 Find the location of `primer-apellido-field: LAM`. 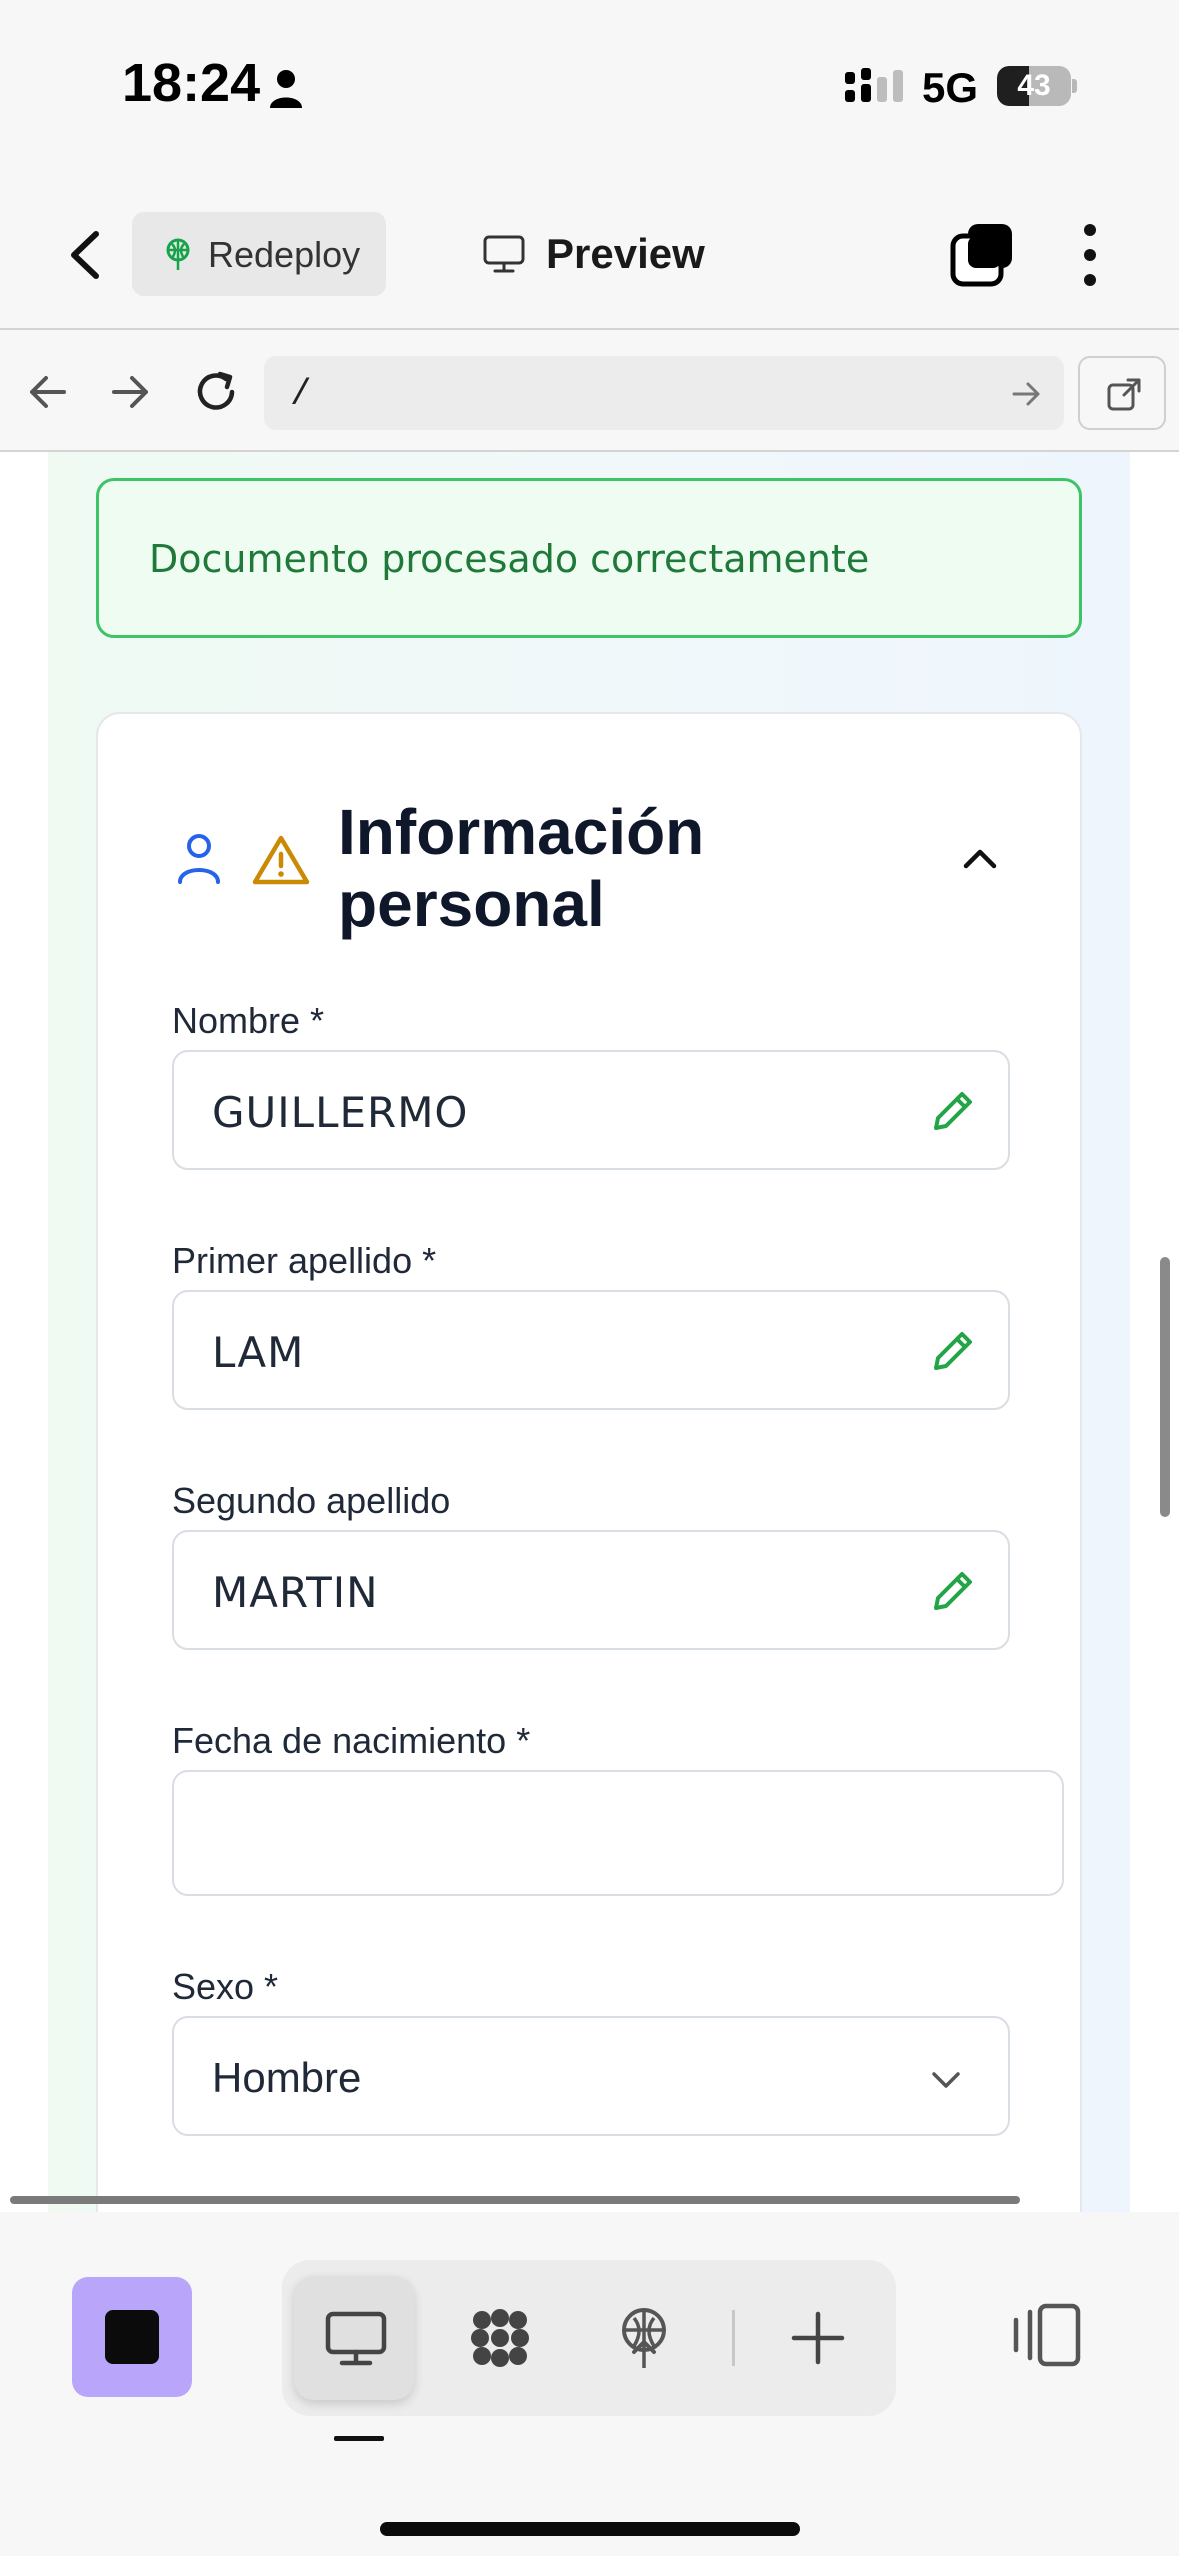

primer-apellido-field: LAM is located at coordinates (591, 1350).